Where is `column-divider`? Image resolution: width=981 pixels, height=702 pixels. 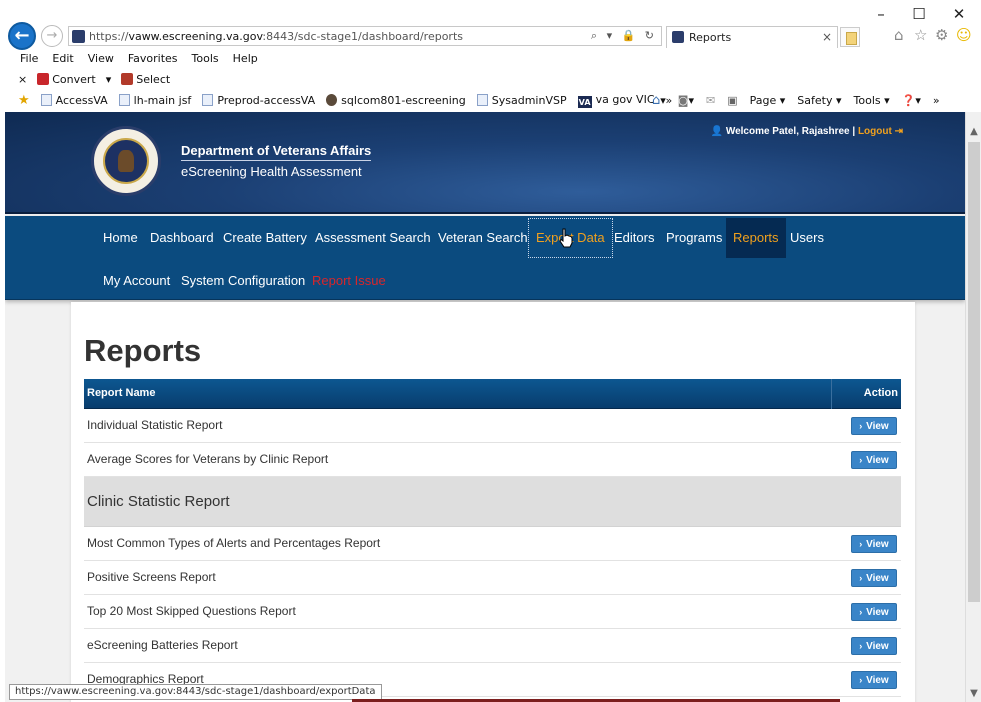 column-divider is located at coordinates (831, 394).